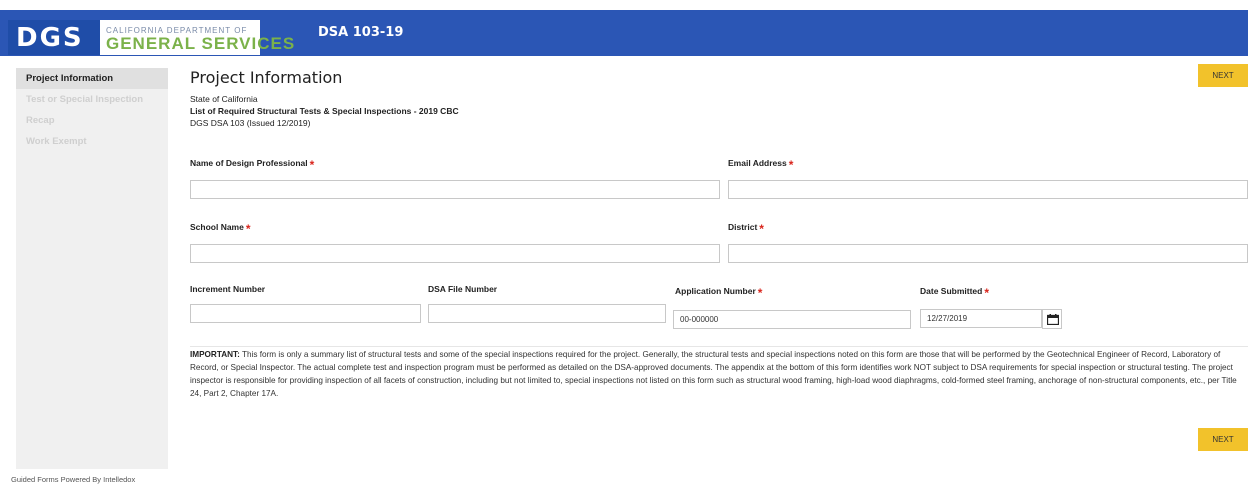  What do you see at coordinates (92, 78) in the screenshot?
I see `sidebar-item-project-information: Project Information` at bounding box center [92, 78].